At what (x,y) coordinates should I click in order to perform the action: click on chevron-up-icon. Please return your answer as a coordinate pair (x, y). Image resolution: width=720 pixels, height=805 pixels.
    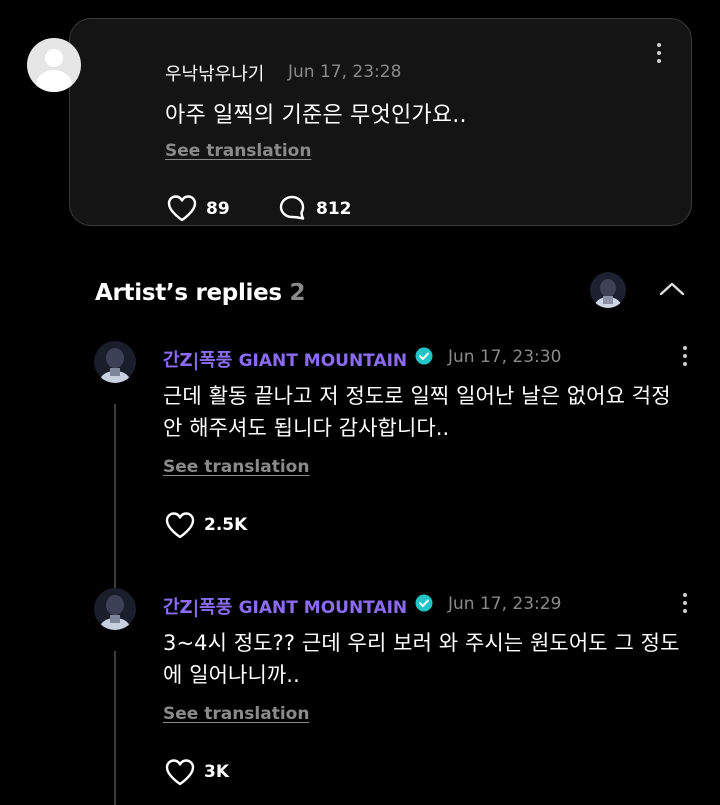
    Looking at the image, I should click on (672, 289).